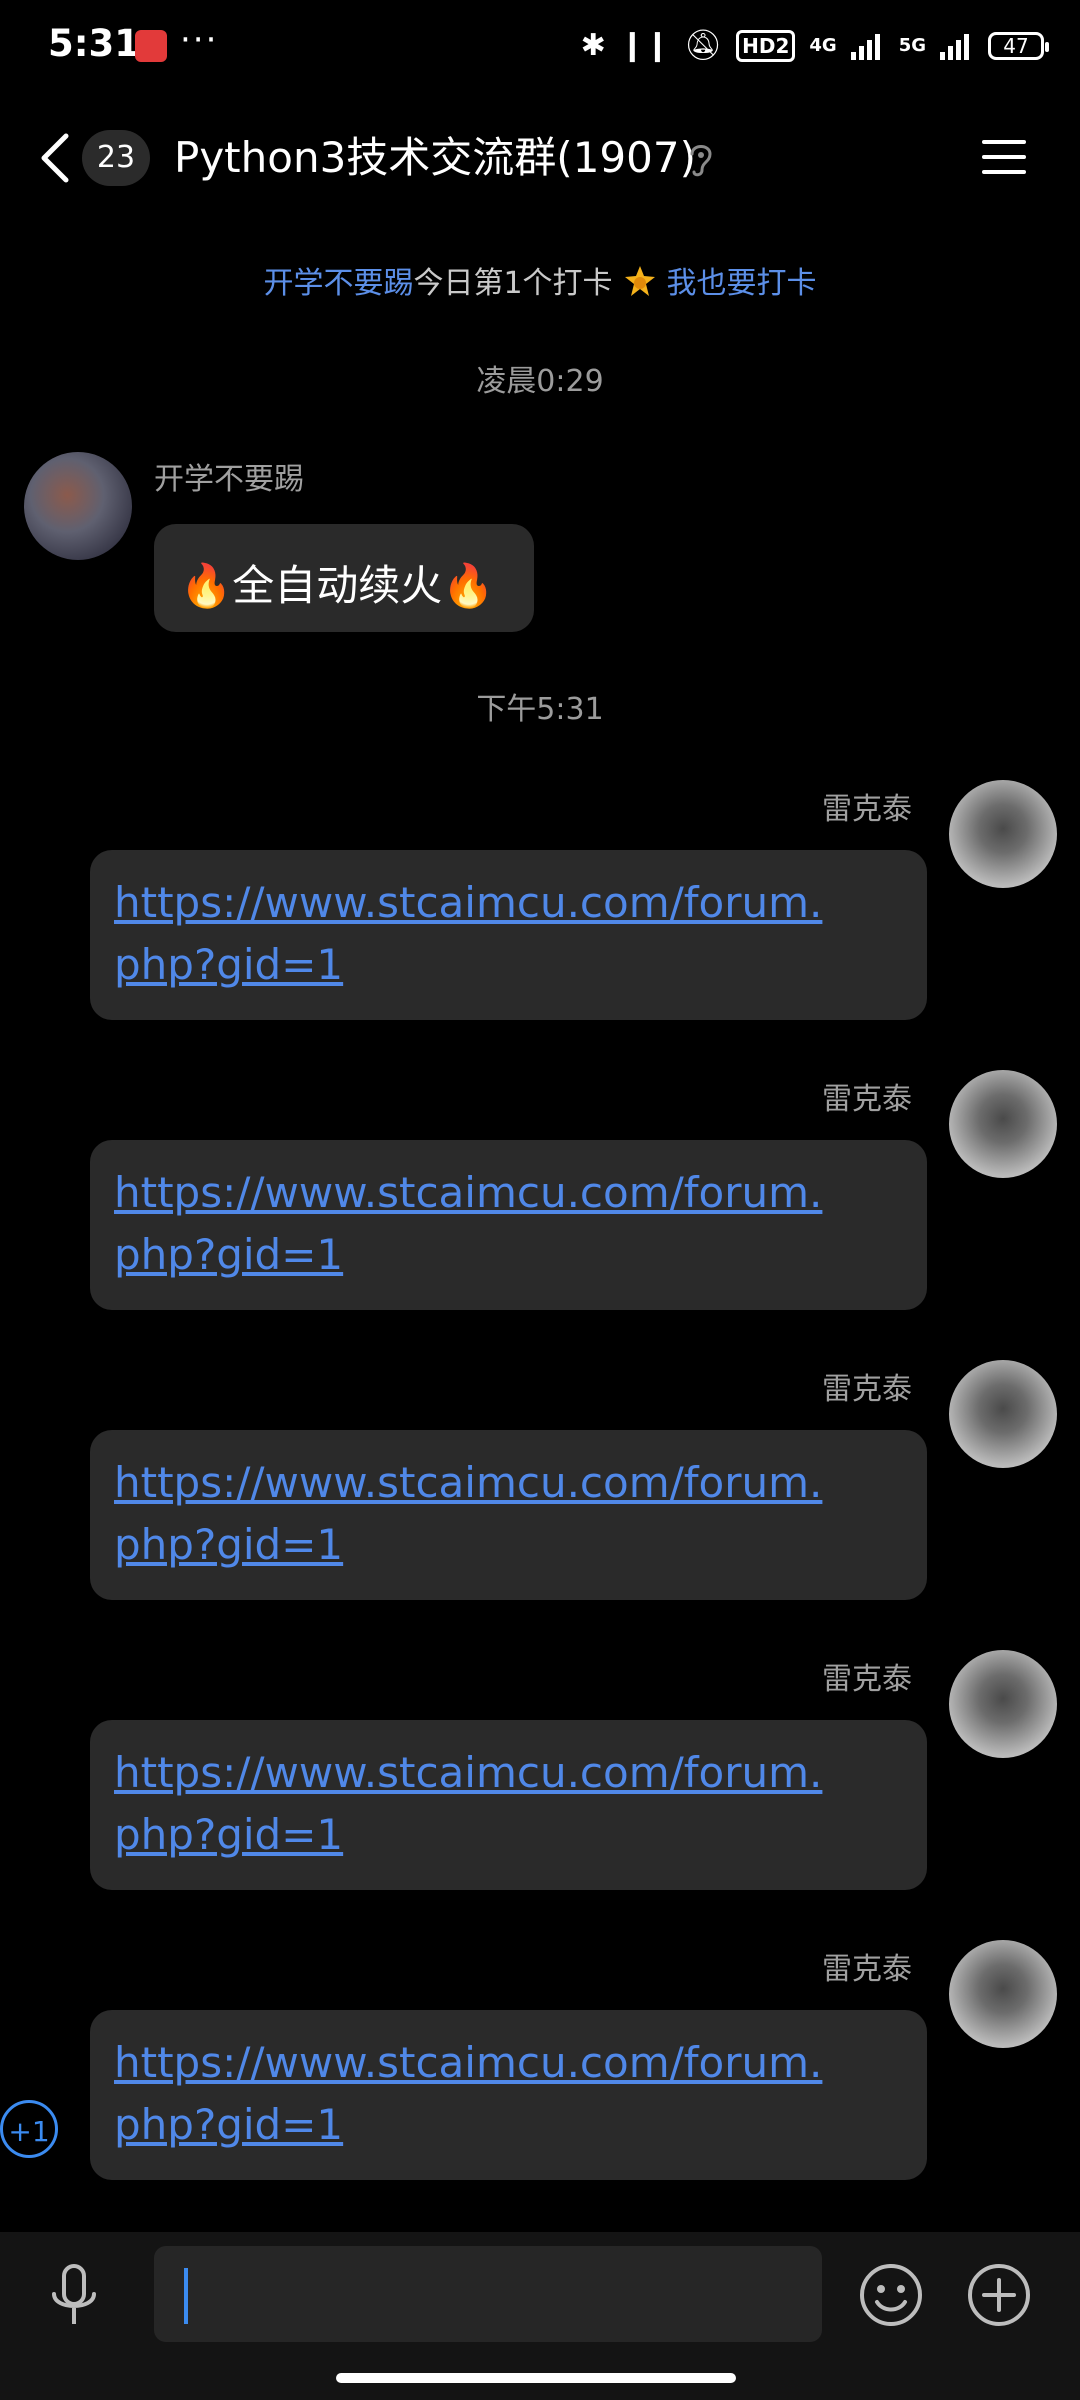 Image resolution: width=1080 pixels, height=2400 pixels. Describe the element at coordinates (865, 47) in the screenshot. I see `signal-icon` at that location.